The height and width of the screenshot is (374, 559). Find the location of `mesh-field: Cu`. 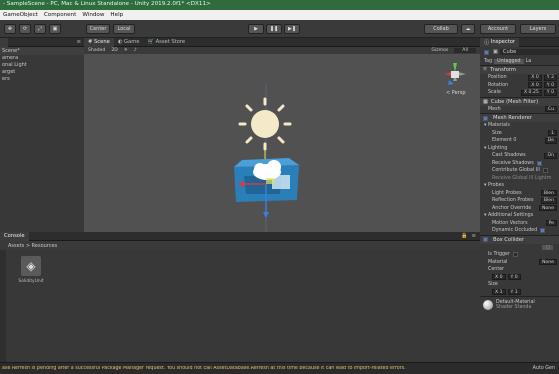

mesh-field: Cu is located at coordinates (550, 109).